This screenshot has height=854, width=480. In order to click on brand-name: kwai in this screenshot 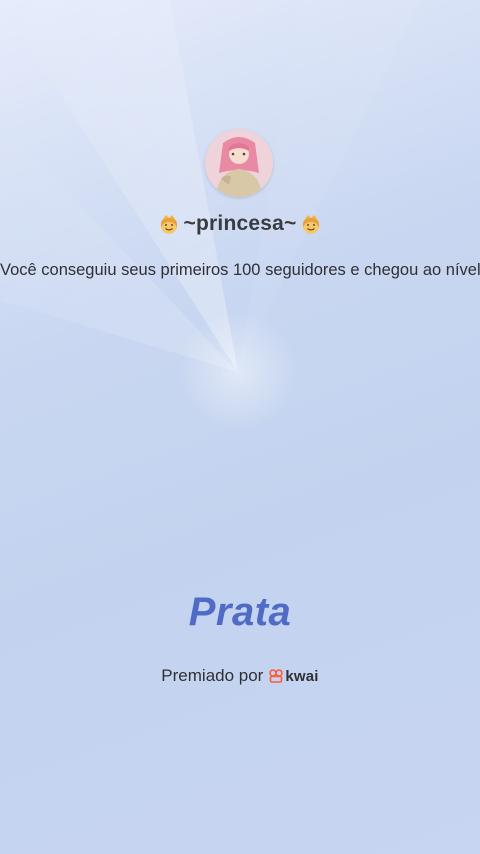, I will do `click(302, 676)`.